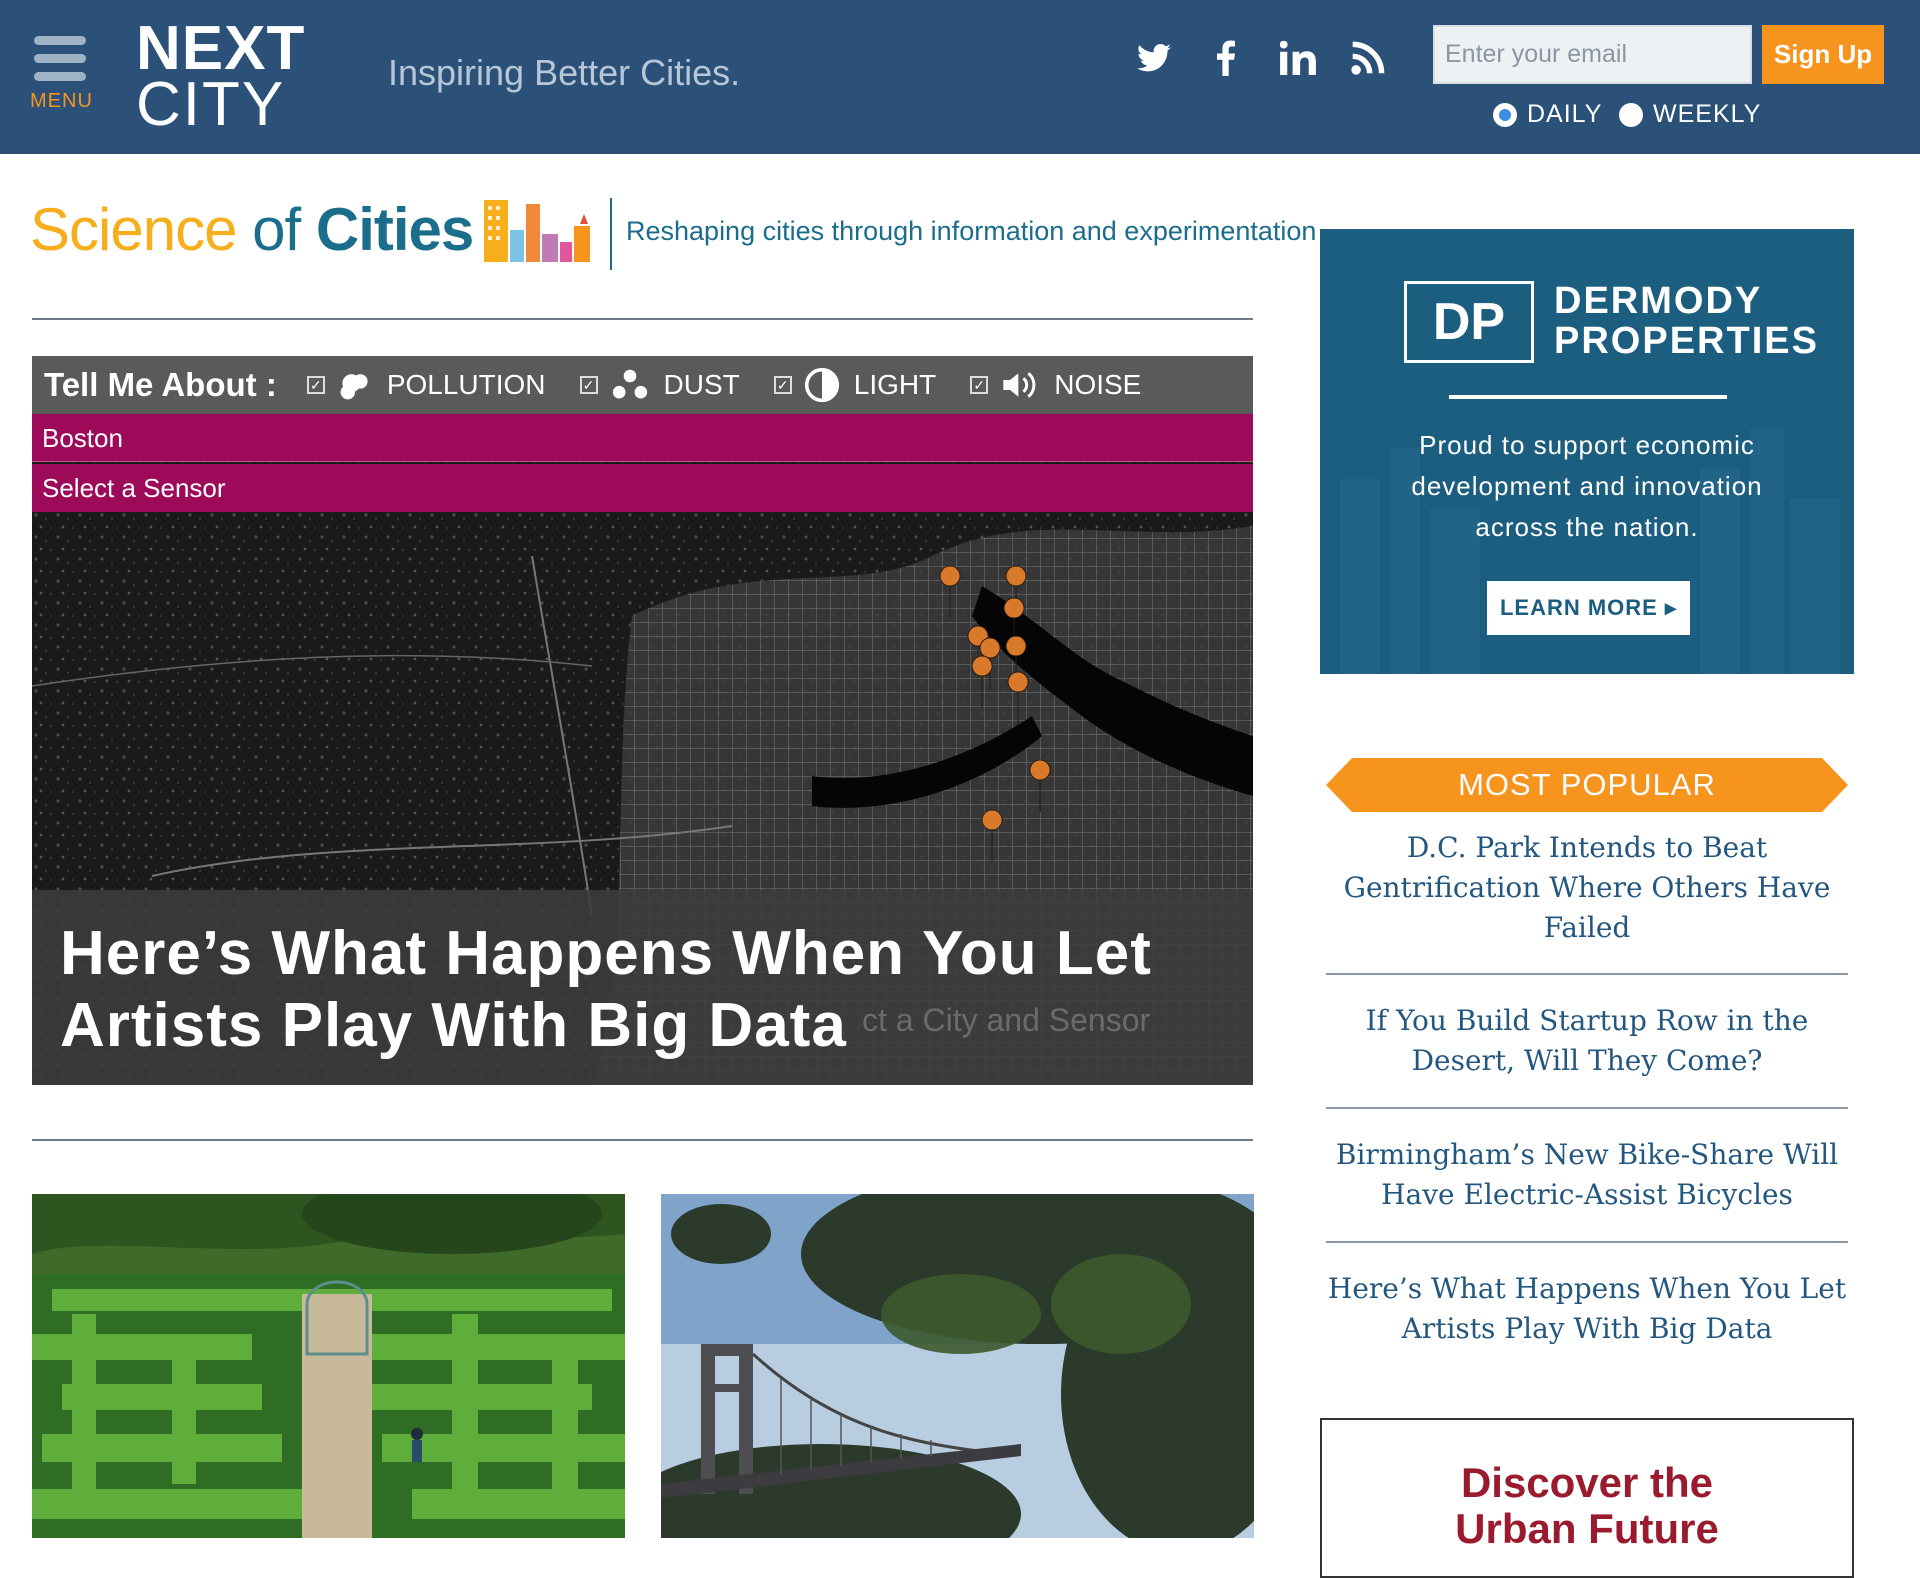  Describe the element at coordinates (1658, 301) in the screenshot. I see `ad-brand-line1: DERMODY` at that location.